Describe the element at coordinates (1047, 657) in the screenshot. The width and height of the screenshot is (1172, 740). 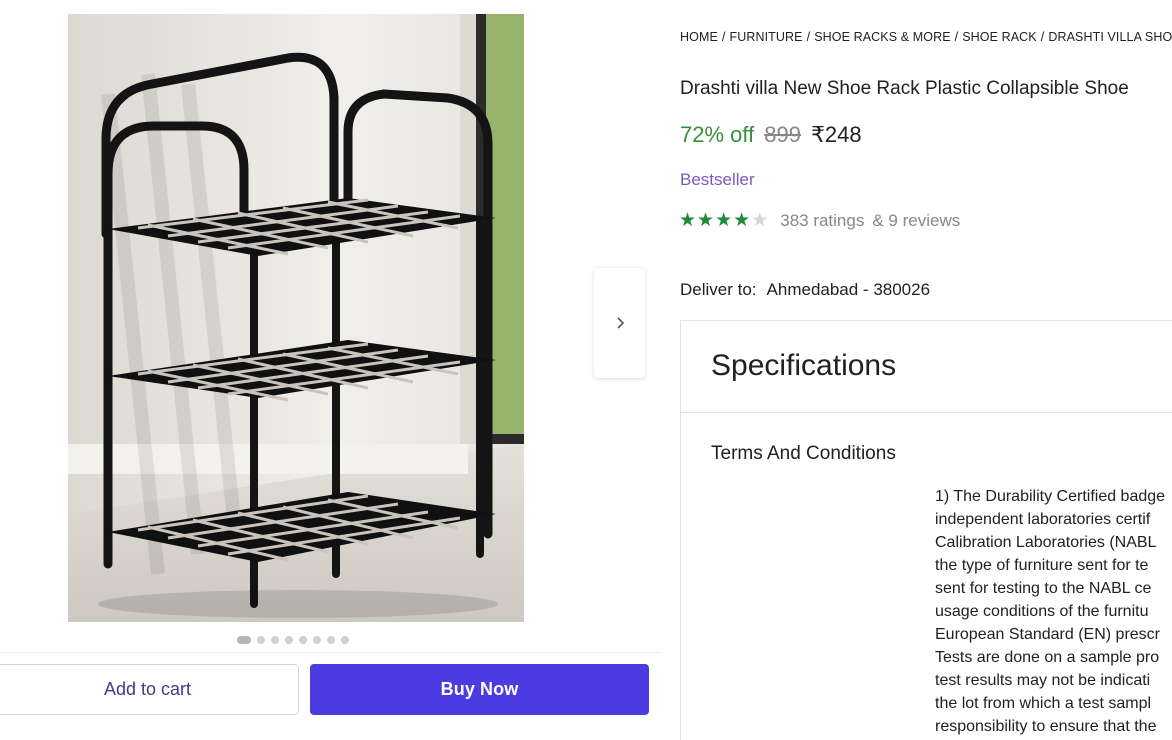
I see `terms-line: Tests are done on a sample pro` at that location.